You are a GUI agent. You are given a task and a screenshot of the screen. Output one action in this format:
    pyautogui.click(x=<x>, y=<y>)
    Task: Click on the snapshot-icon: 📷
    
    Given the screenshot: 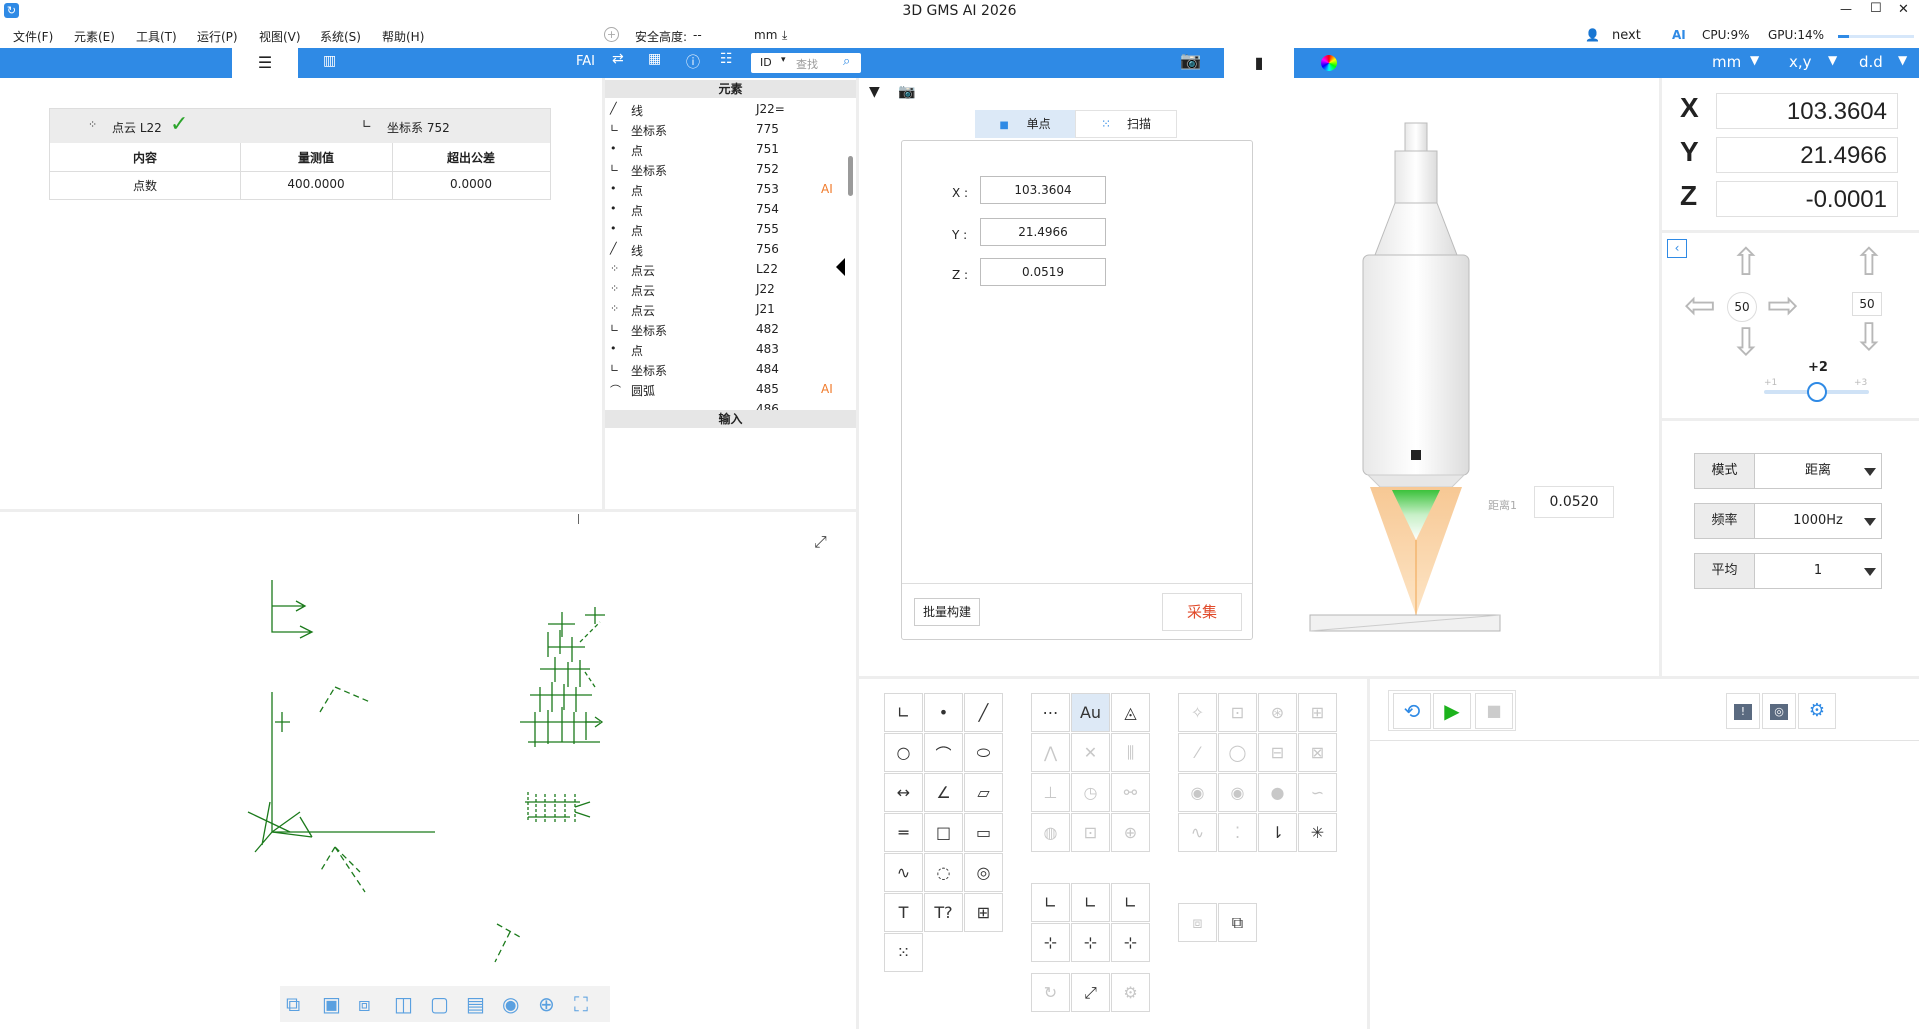 What is the action you would take?
    pyautogui.click(x=906, y=92)
    